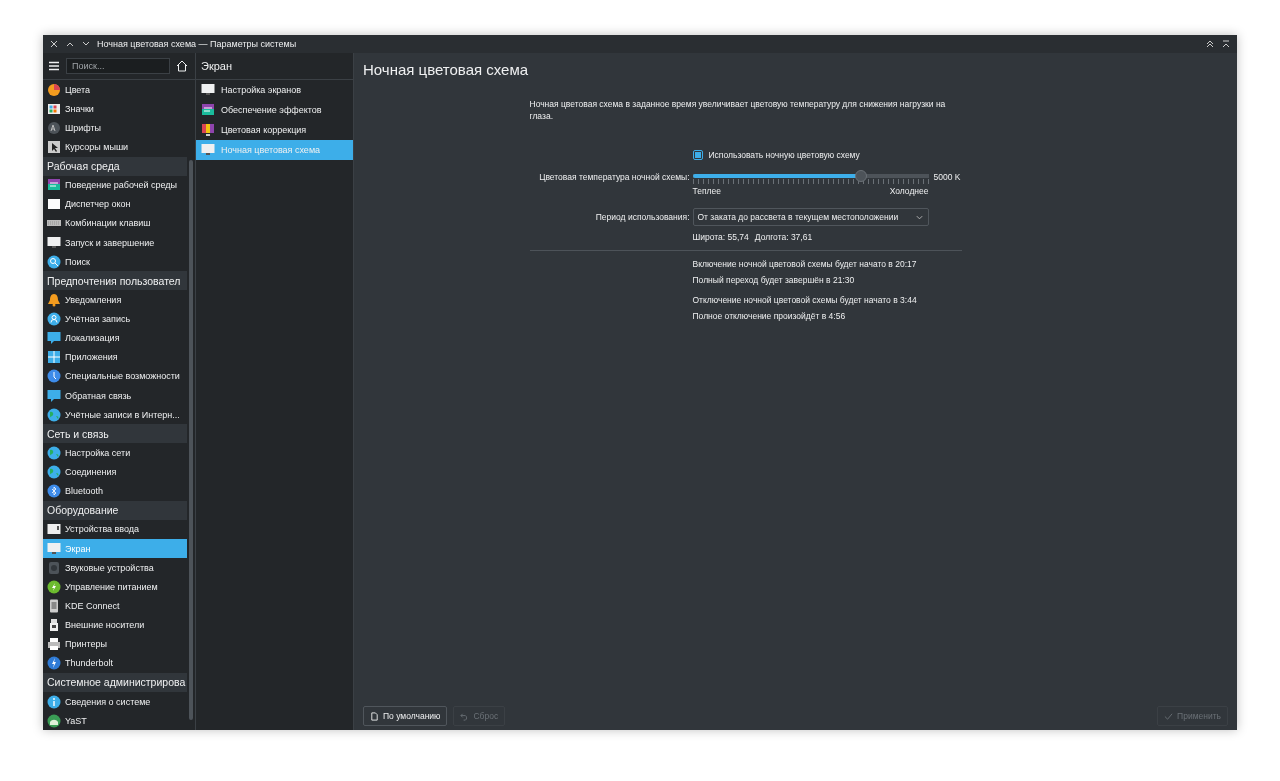 The width and height of the screenshot is (1280, 781). What do you see at coordinates (374, 716) in the screenshot?
I see `document-icon` at bounding box center [374, 716].